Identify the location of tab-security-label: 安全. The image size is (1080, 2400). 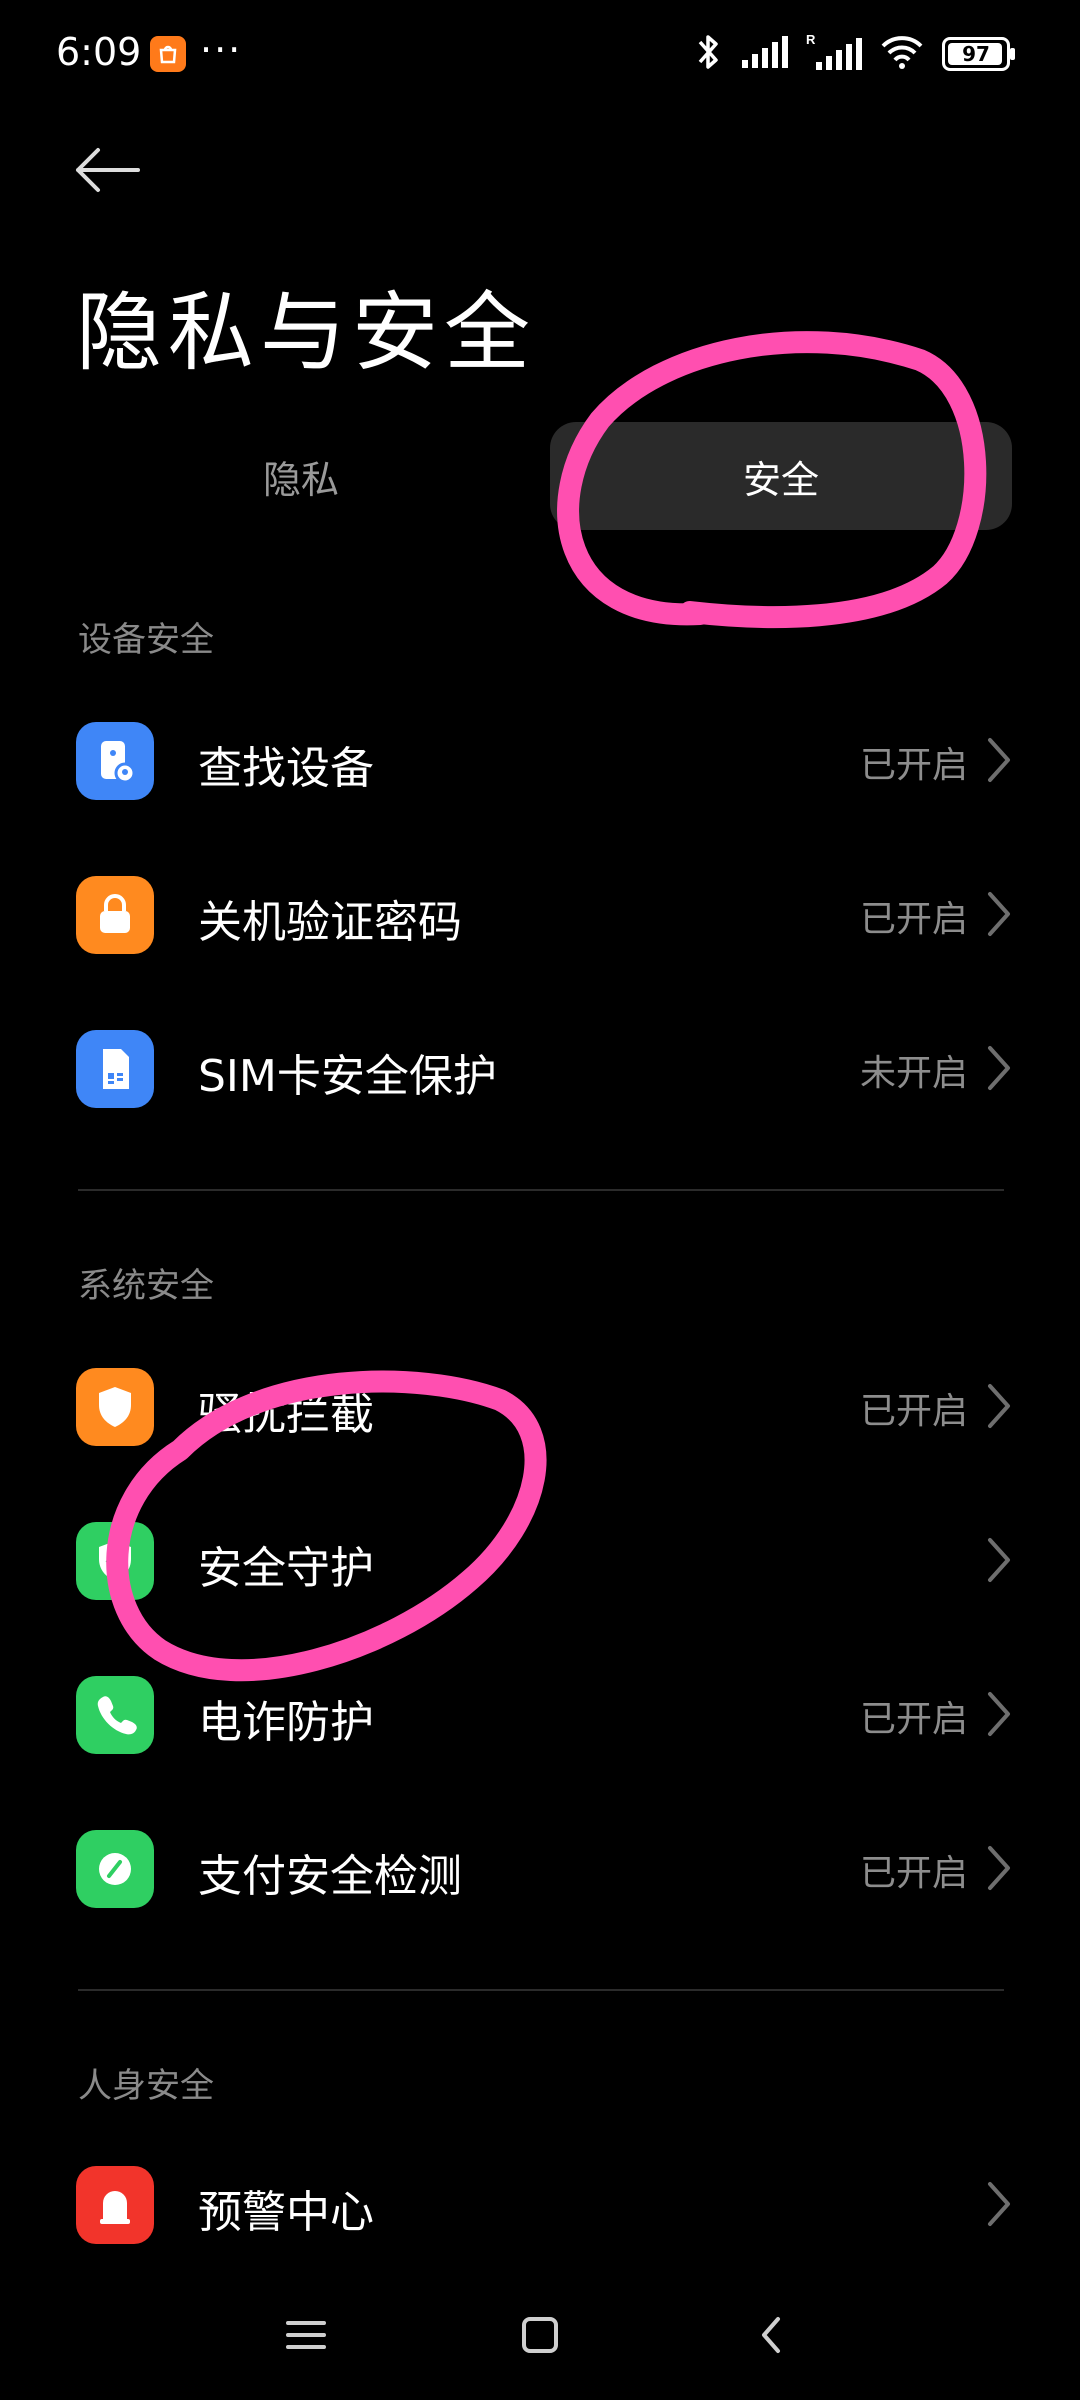
(780, 479).